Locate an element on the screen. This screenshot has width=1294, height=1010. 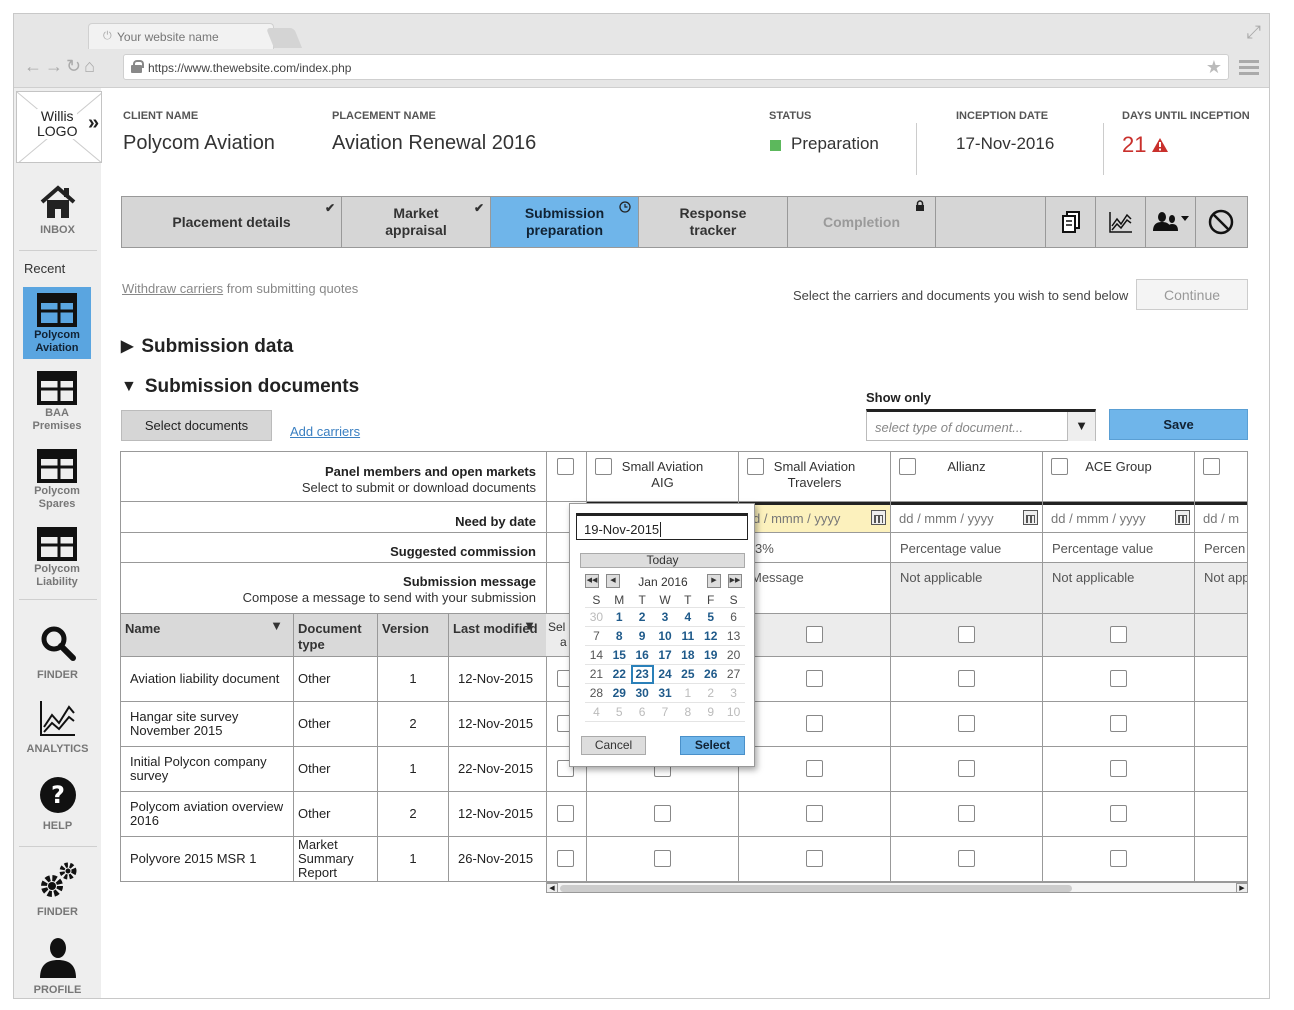
recent-item-baa-premises: BAA Premises is located at coordinates (57, 399).